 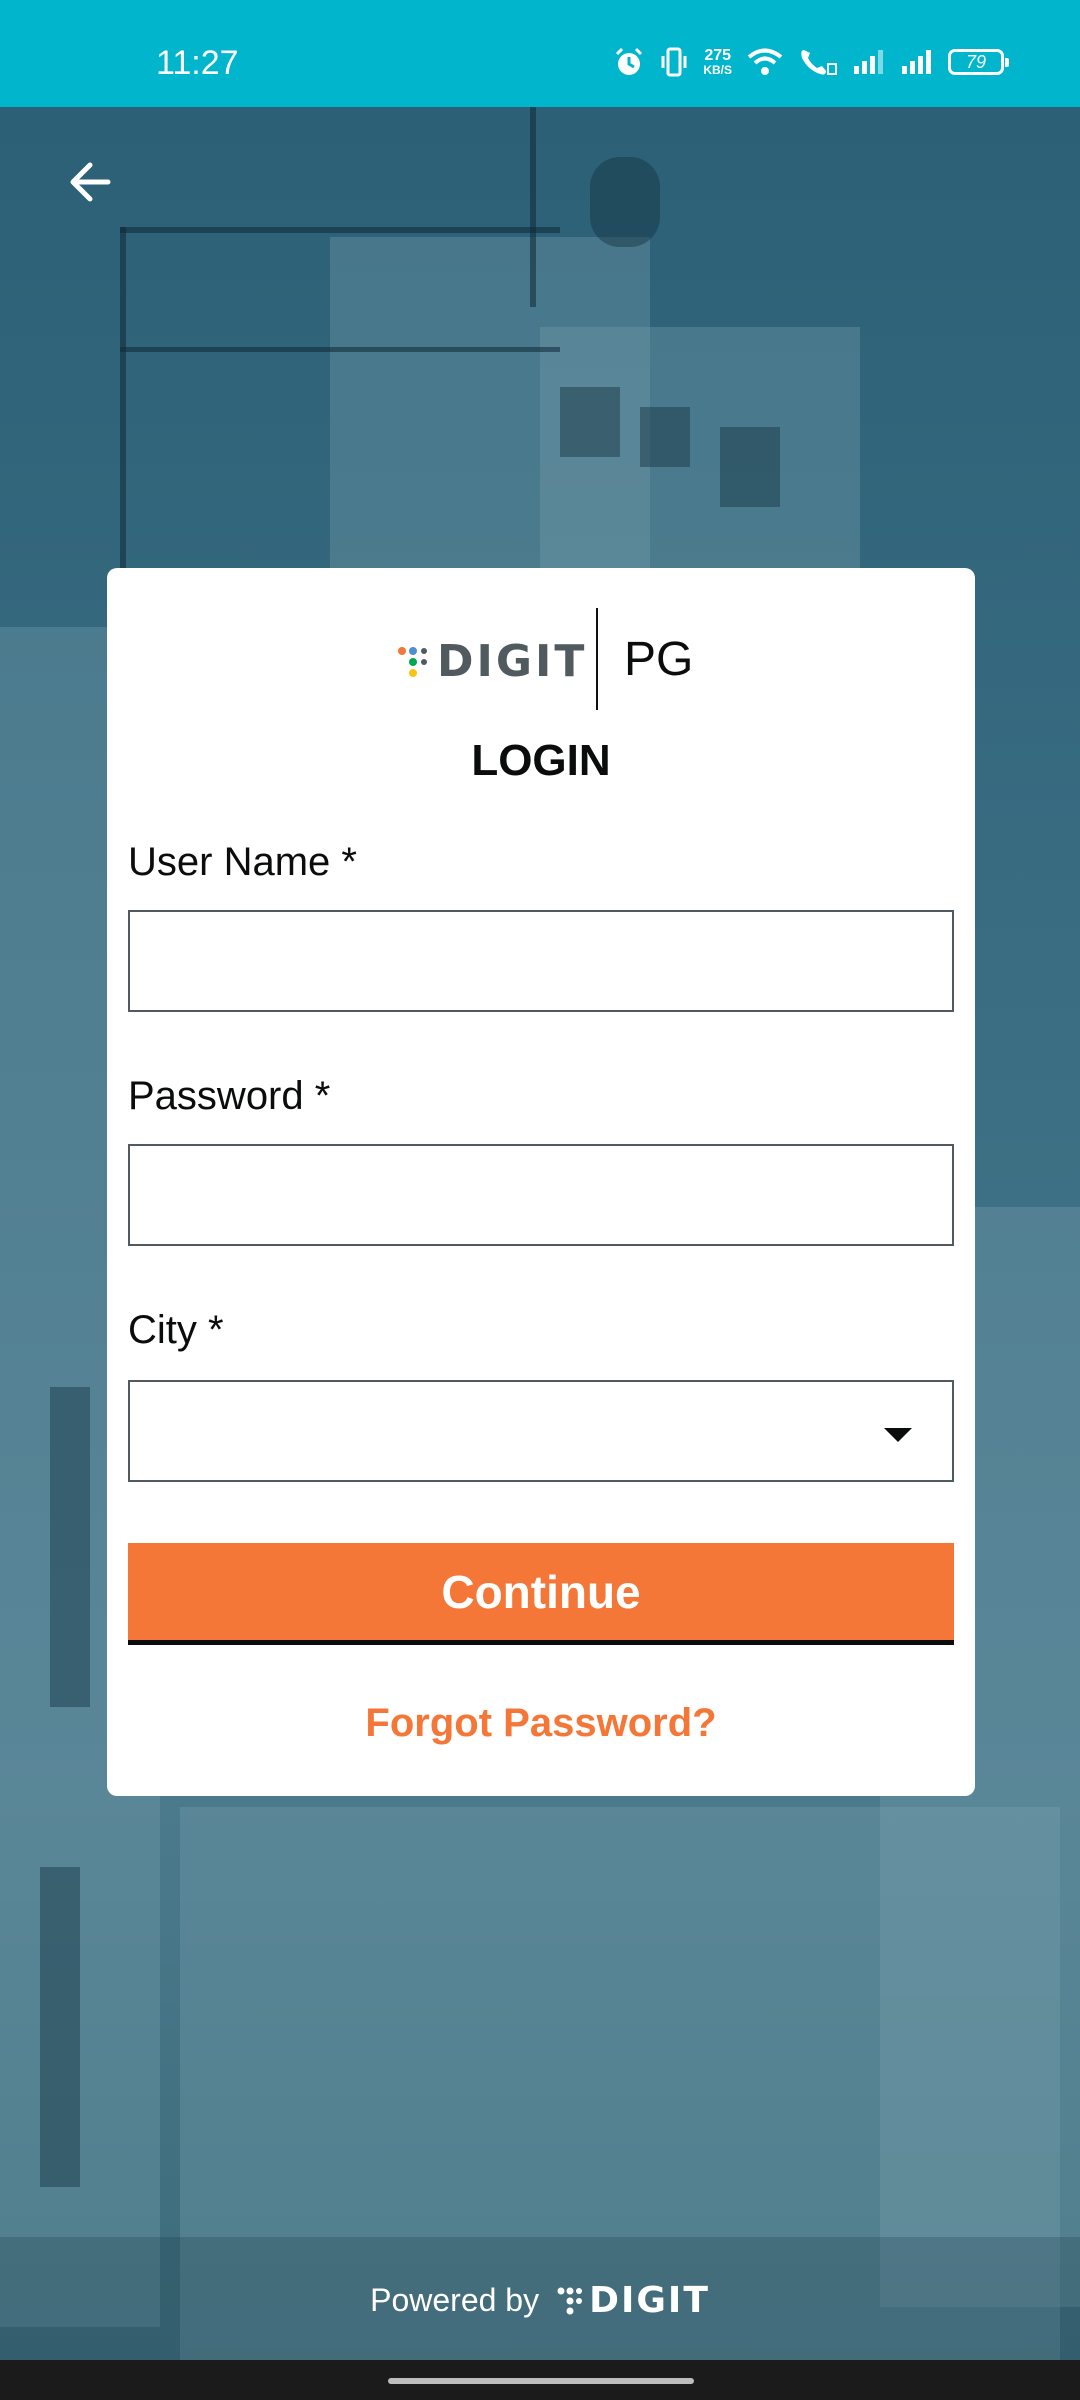 What do you see at coordinates (455, 2300) in the screenshot?
I see `powered-by-text: Powered by` at bounding box center [455, 2300].